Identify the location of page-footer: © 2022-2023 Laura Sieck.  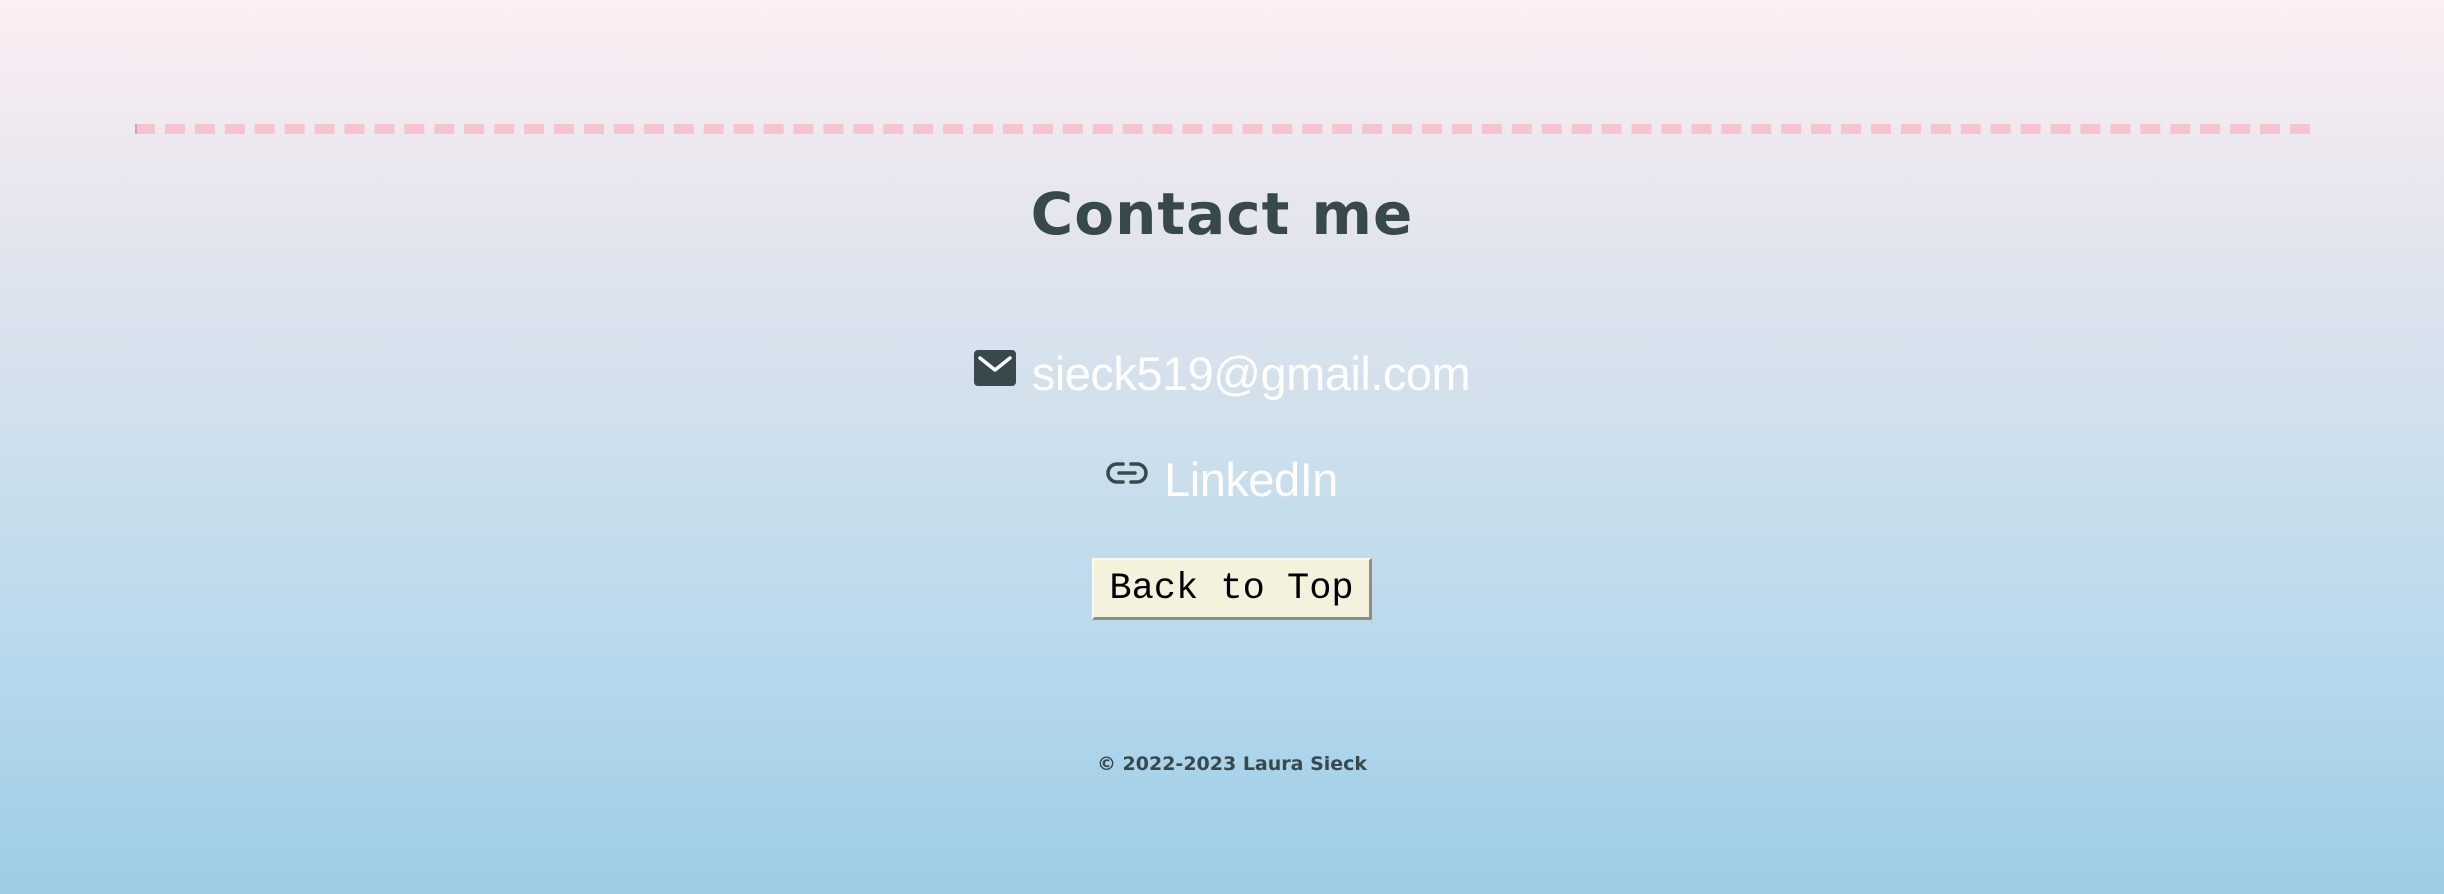
(1222, 764).